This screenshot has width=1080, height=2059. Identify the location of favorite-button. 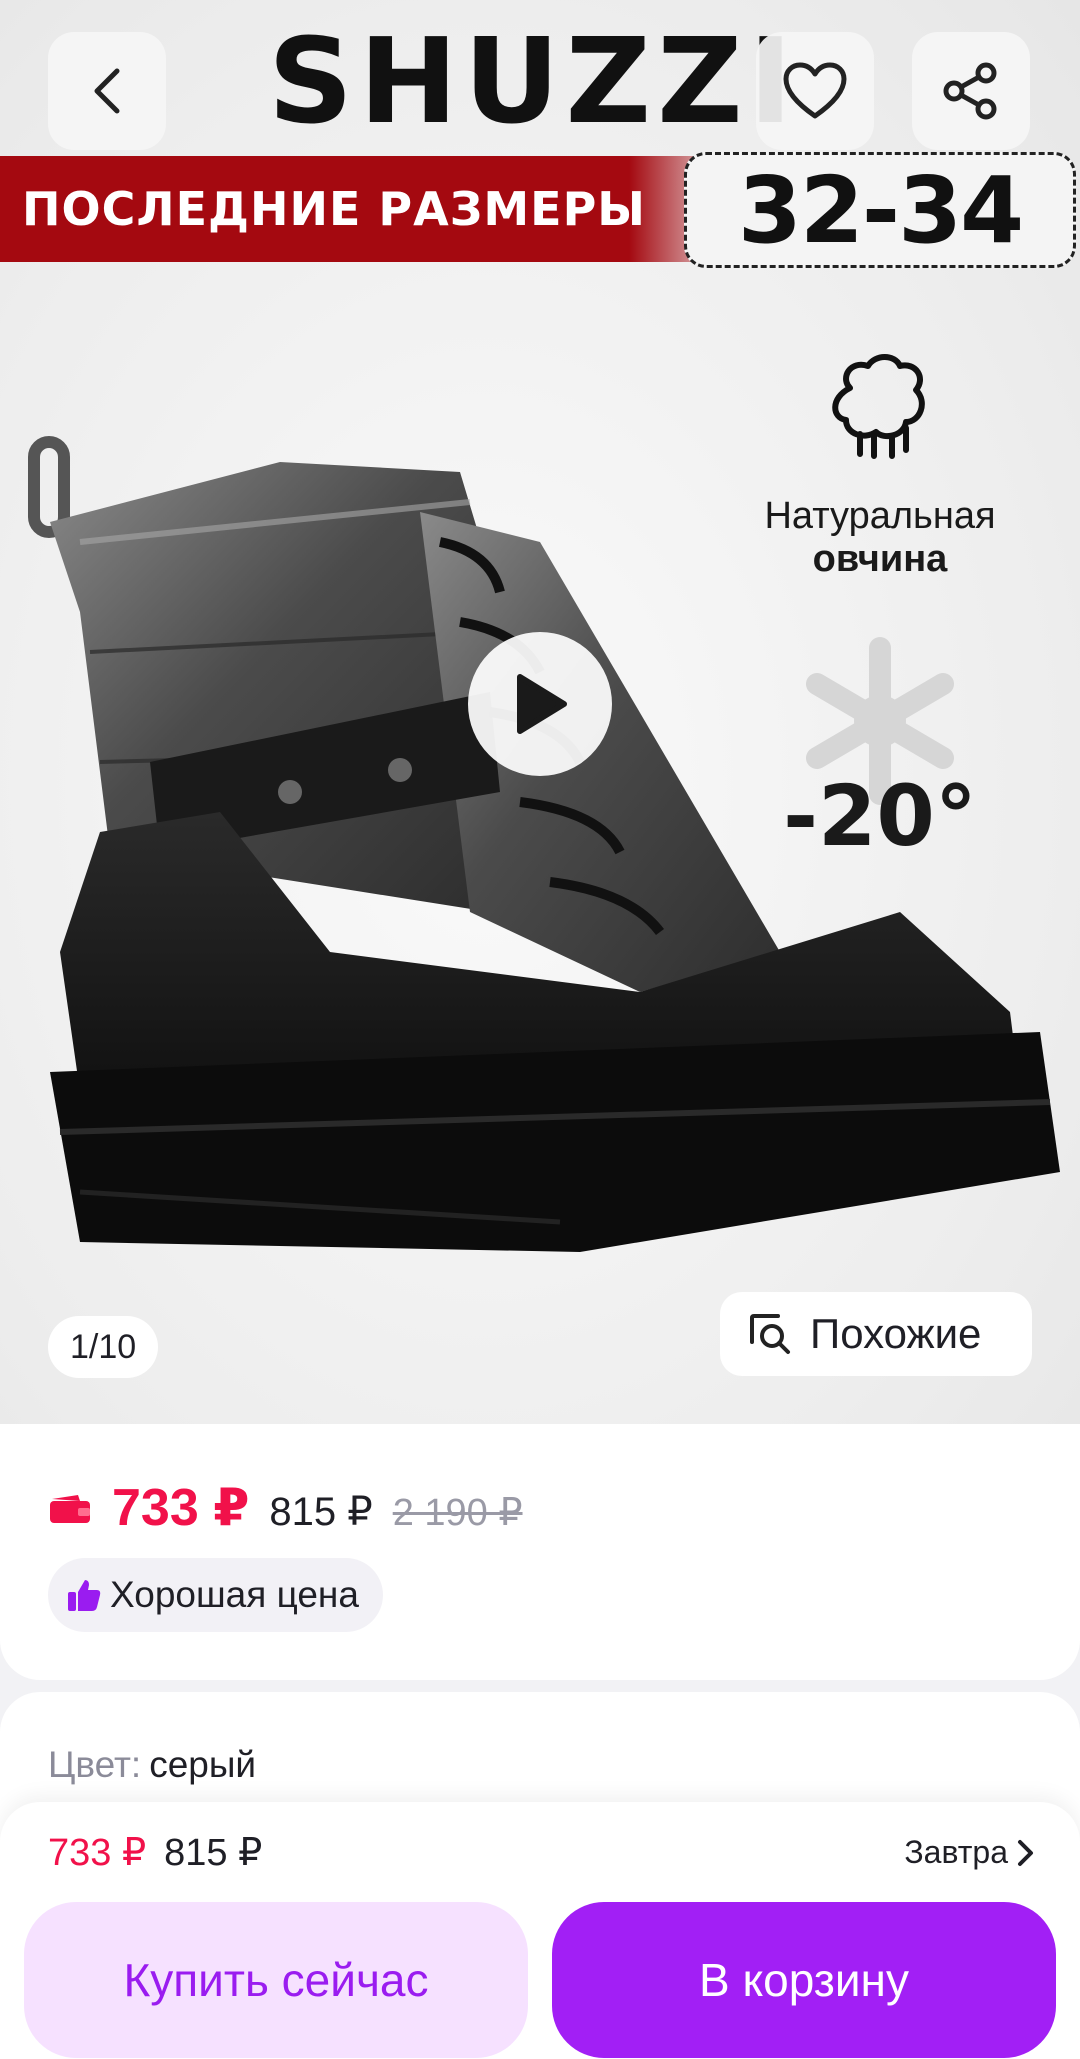
(815, 91).